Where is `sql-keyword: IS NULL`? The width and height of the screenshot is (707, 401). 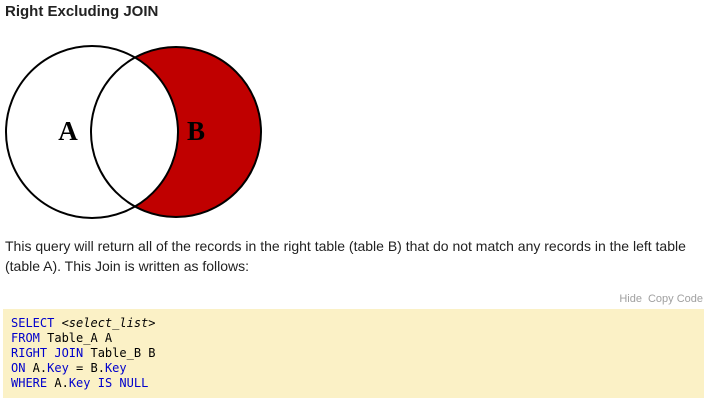 sql-keyword: IS NULL is located at coordinates (123, 383).